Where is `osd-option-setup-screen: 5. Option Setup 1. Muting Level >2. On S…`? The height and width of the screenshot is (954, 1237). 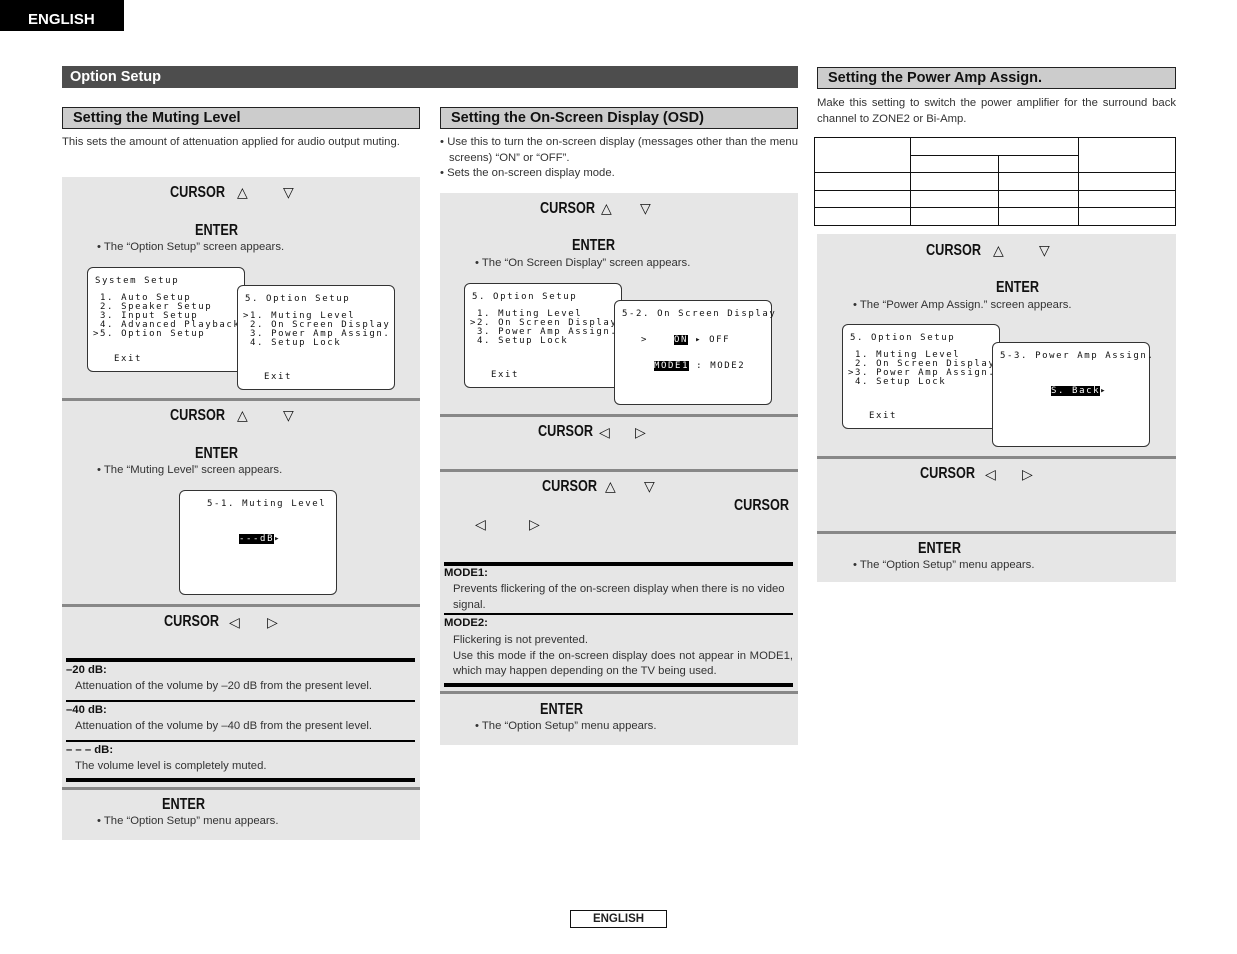 osd-option-setup-screen: 5. Option Setup 1. Muting Level >2. On S… is located at coordinates (543, 335).